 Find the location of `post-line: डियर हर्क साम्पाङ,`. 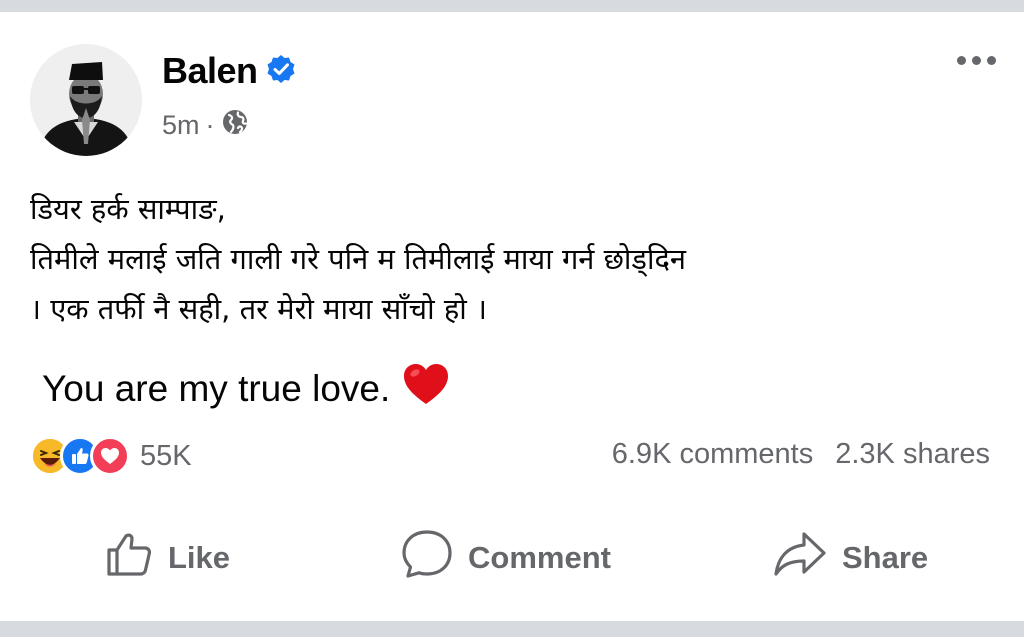

post-line: डियर हर्क साम्पाङ, is located at coordinates (128, 209).